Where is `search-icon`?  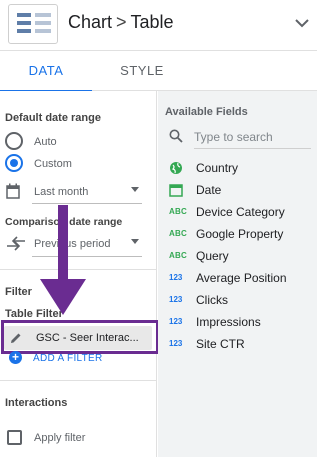 search-icon is located at coordinates (176, 136).